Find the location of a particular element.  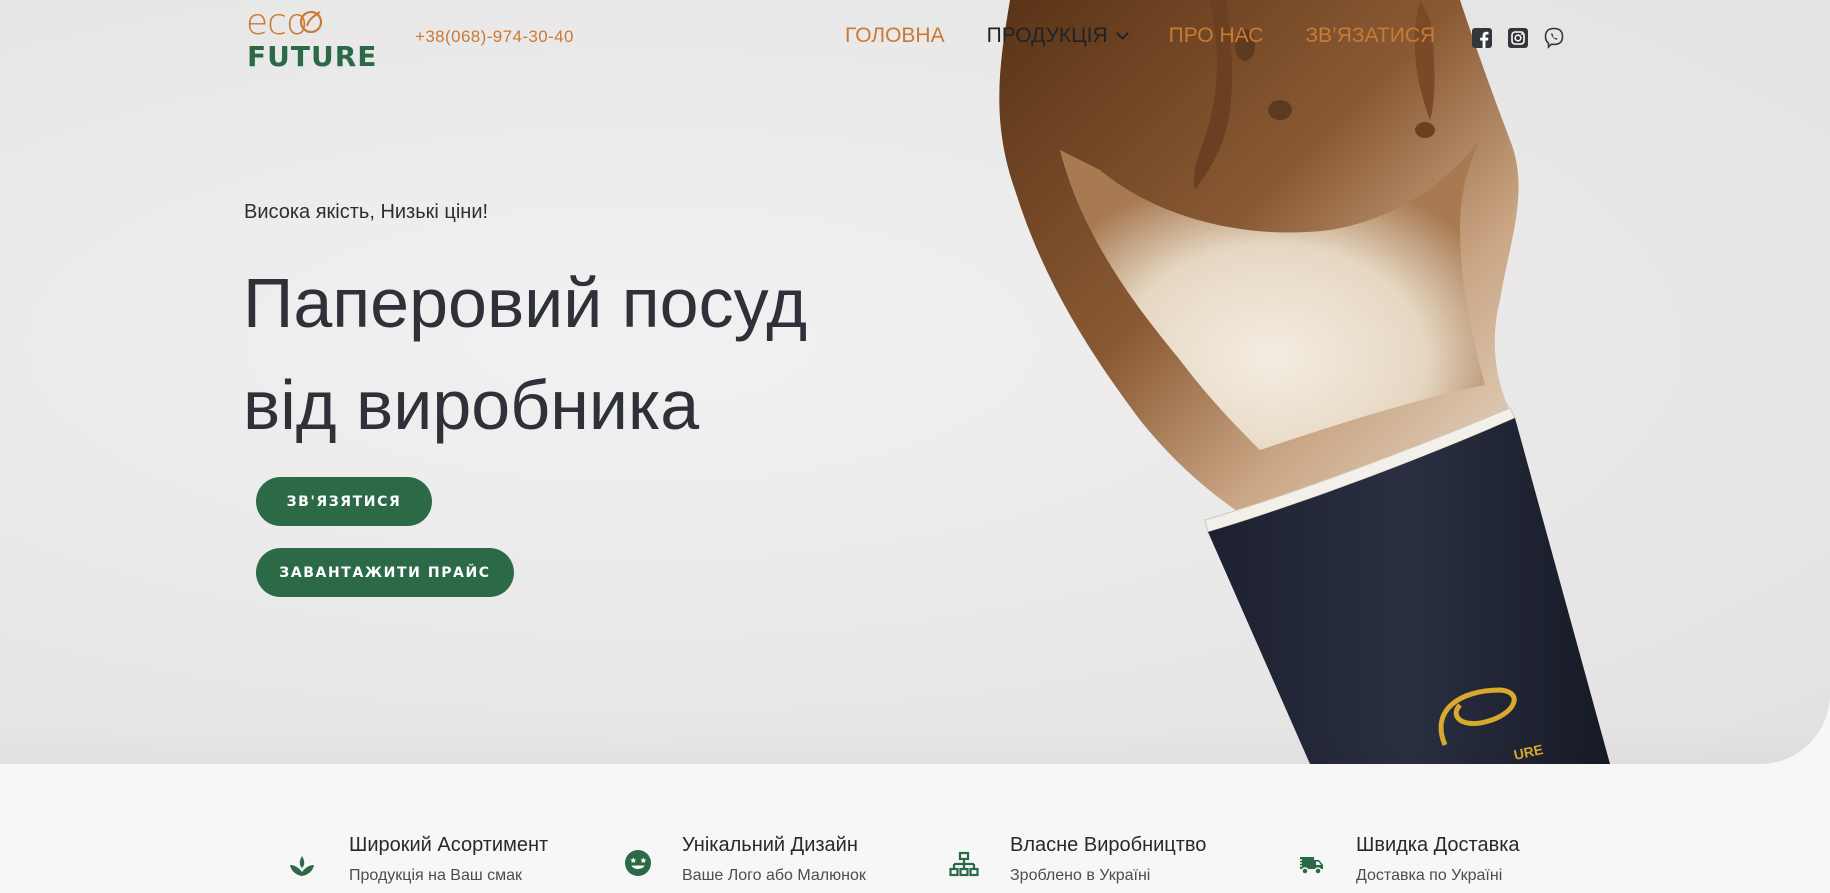

instagram-icon is located at coordinates (1518, 38).